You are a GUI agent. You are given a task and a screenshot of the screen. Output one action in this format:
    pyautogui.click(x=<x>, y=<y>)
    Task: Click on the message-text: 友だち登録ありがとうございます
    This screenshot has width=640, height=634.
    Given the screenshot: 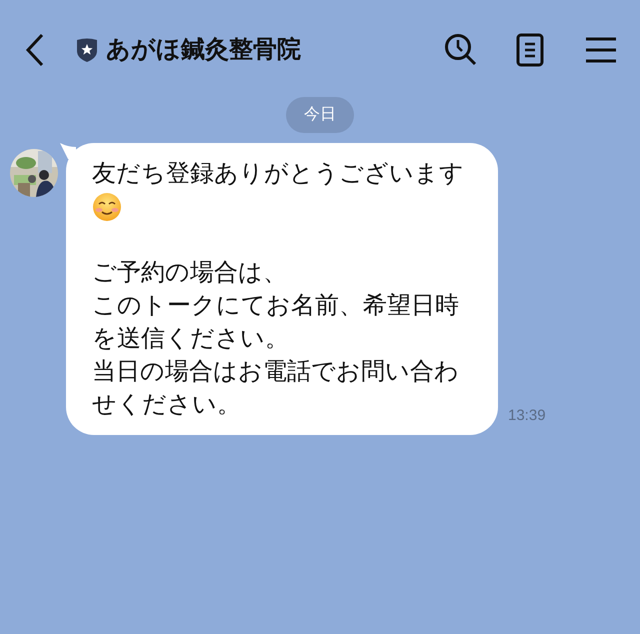 What is the action you would take?
    pyautogui.click(x=278, y=174)
    